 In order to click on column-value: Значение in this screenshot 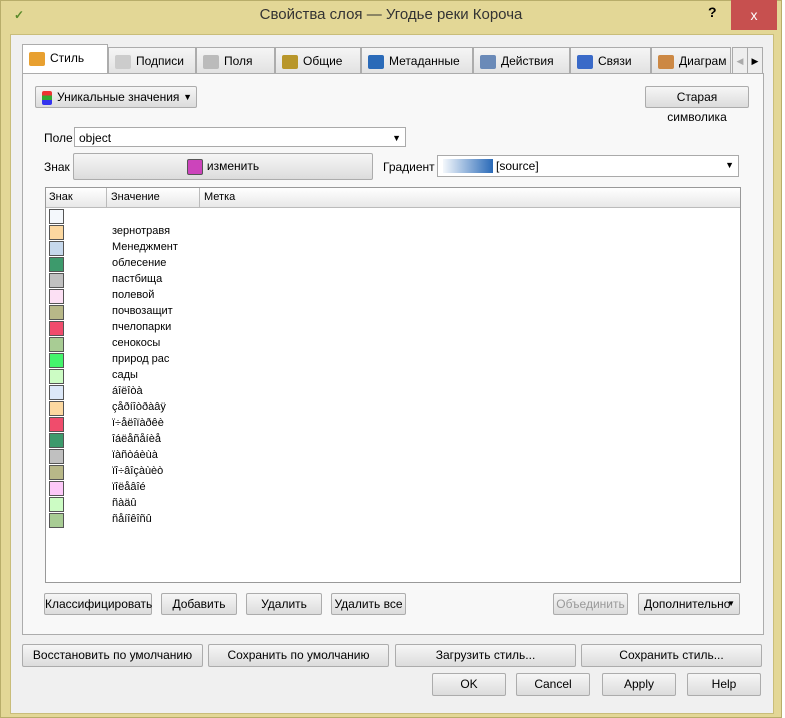, I will do `click(135, 197)`.